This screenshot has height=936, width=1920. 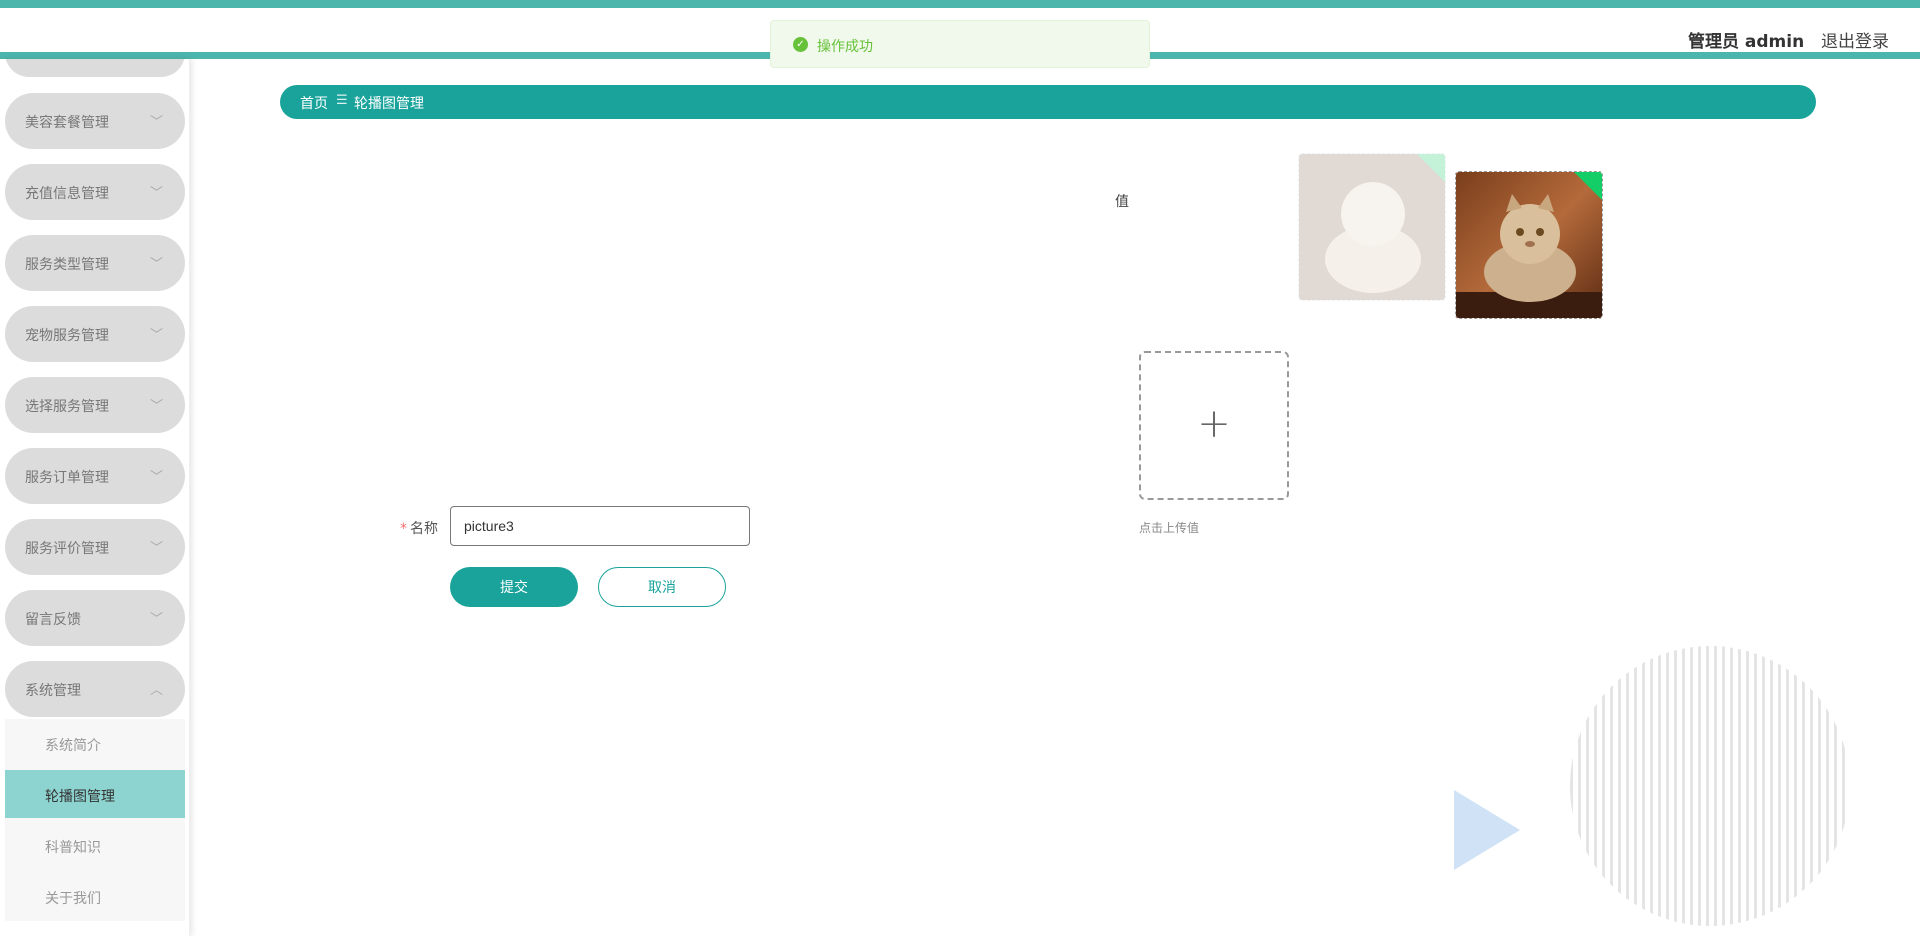 What do you see at coordinates (600, 526) in the screenshot?
I see `name-input` at bounding box center [600, 526].